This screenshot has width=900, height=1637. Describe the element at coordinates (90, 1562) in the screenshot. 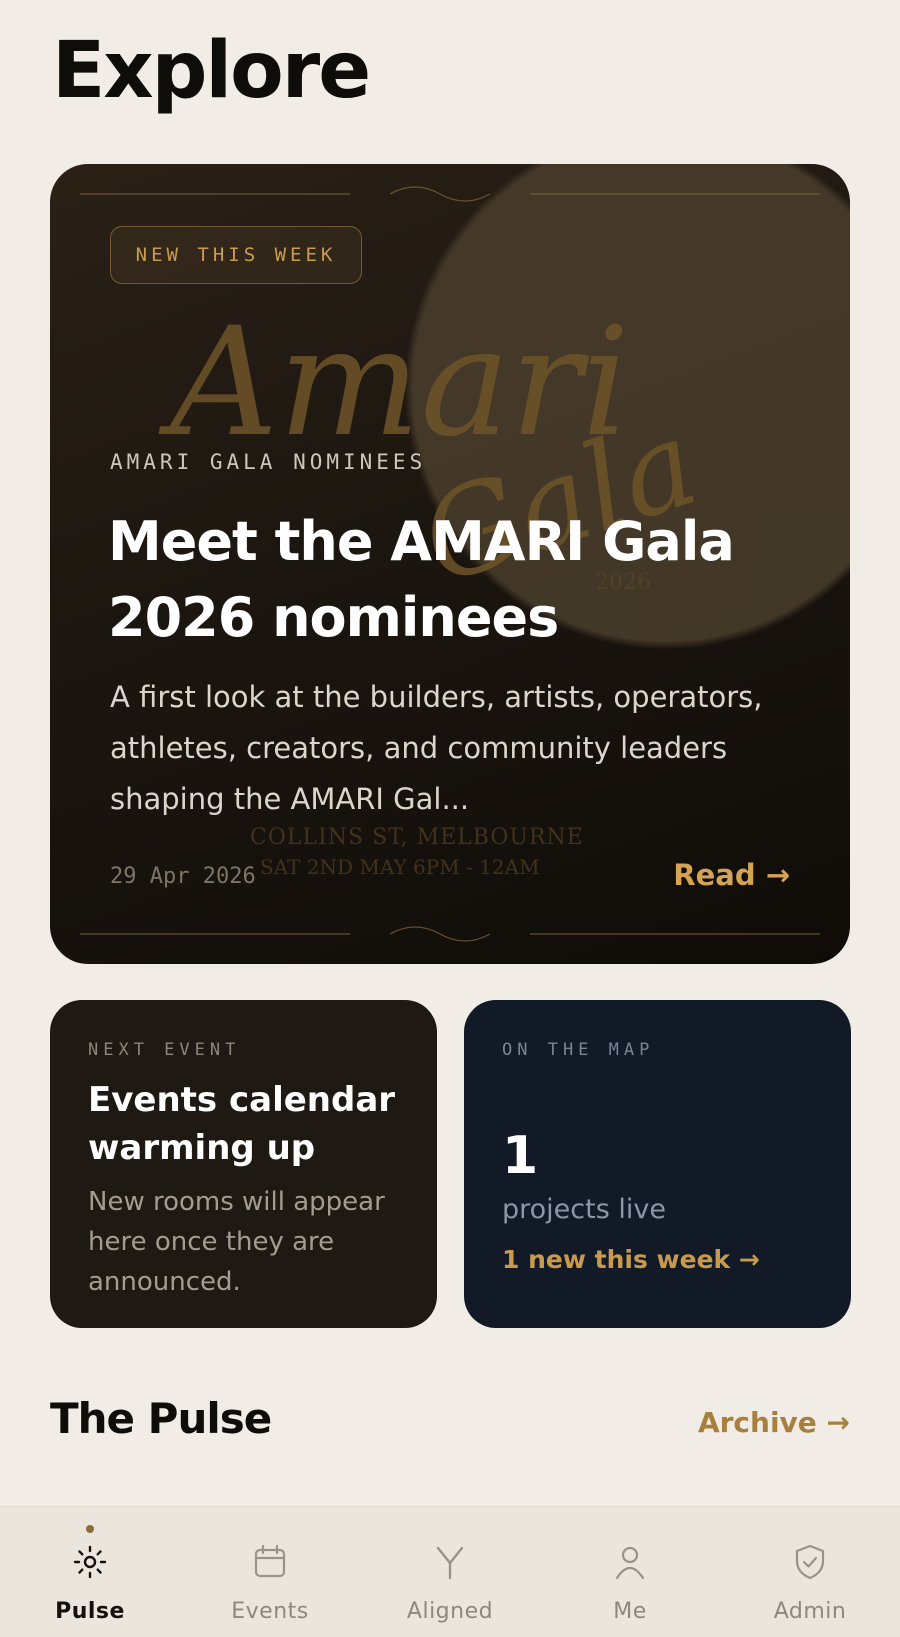

I see `sun-icon` at that location.